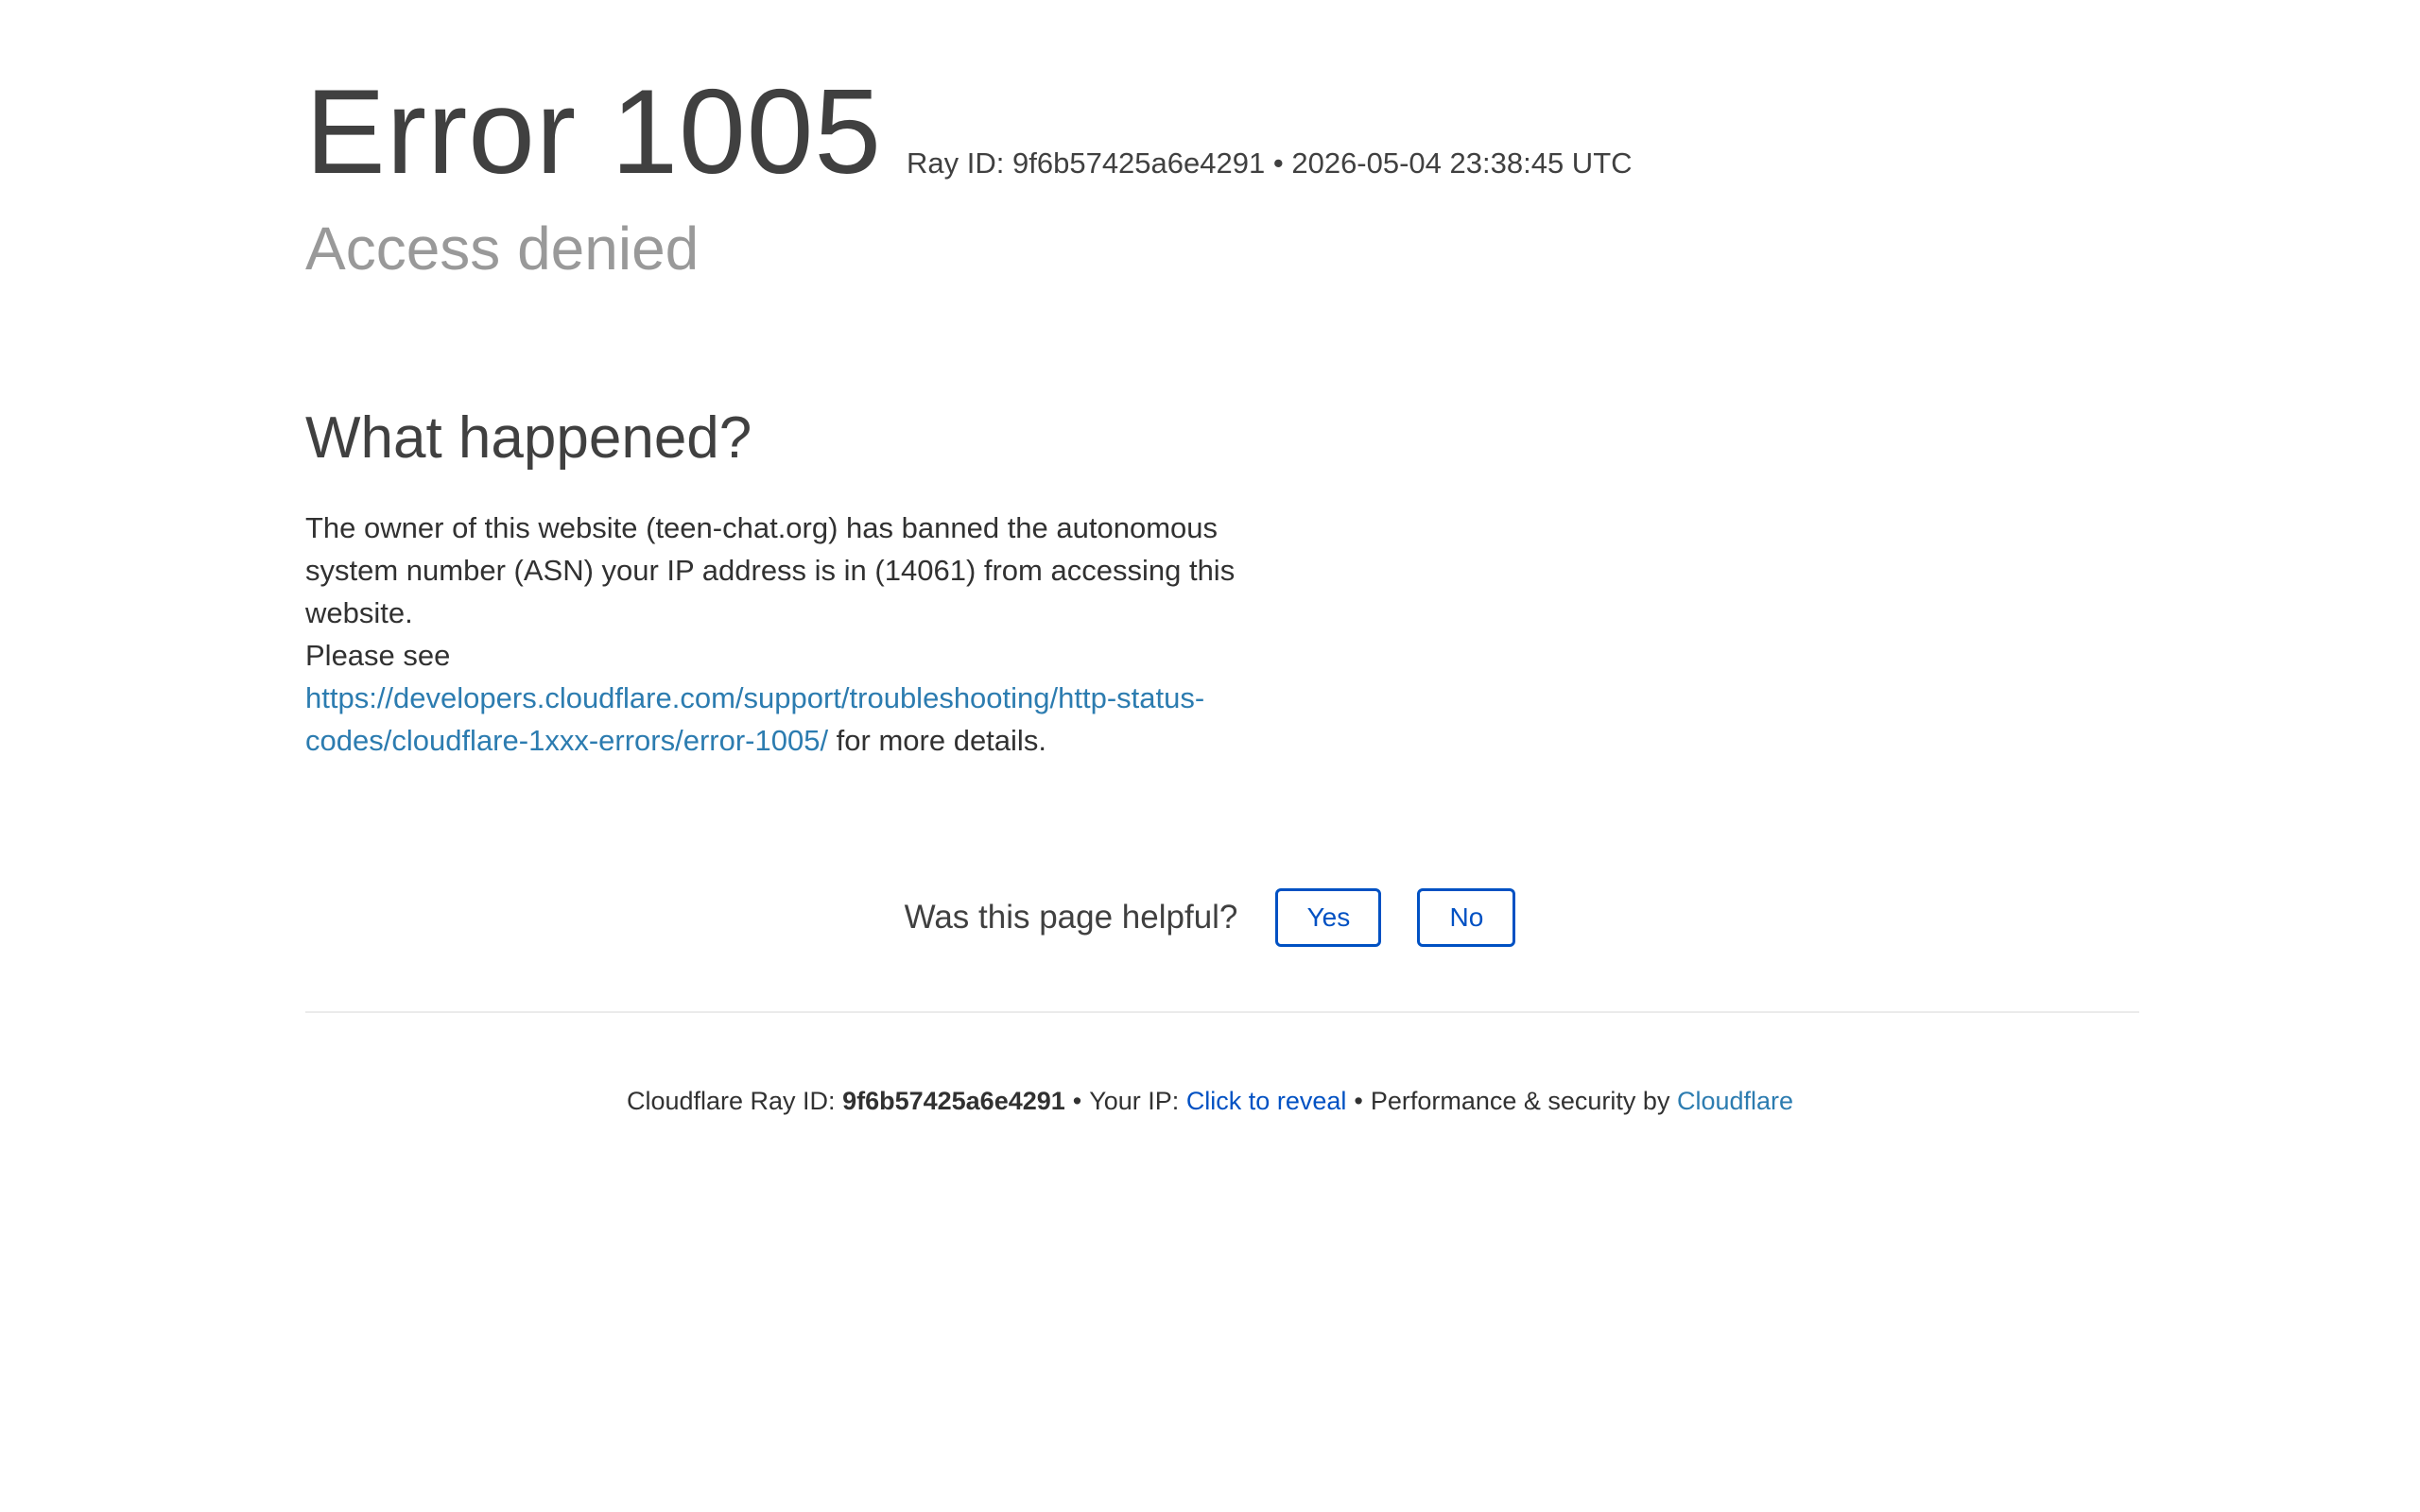 The image size is (2420, 1512). I want to click on feedback-question: Was this page helpful?, so click(1071, 917).